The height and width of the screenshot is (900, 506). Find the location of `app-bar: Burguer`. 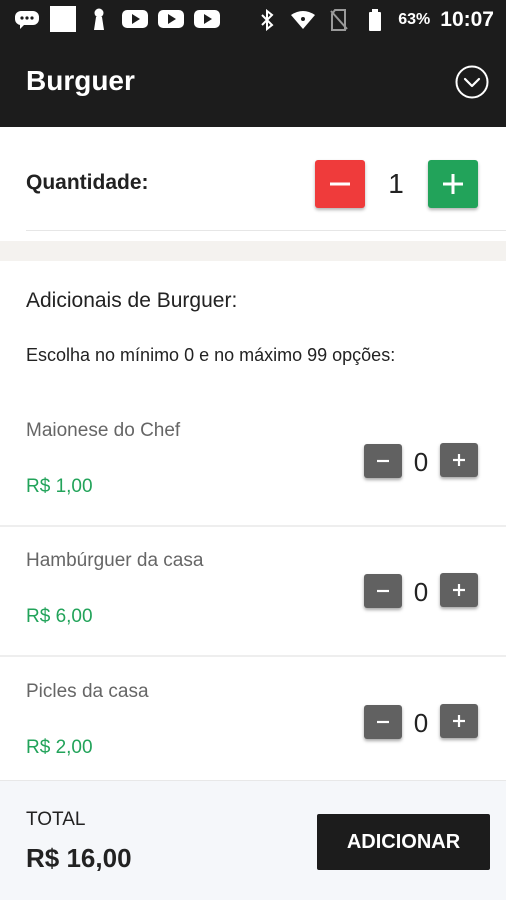

app-bar: Burguer is located at coordinates (253, 83).